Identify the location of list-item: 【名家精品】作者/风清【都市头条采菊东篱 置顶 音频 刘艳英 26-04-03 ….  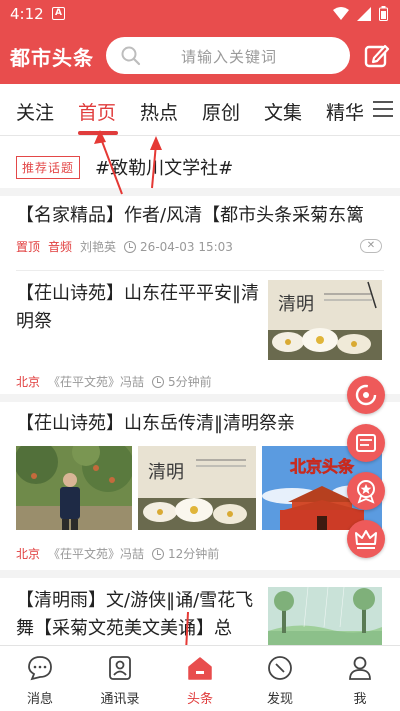
(200, 232).